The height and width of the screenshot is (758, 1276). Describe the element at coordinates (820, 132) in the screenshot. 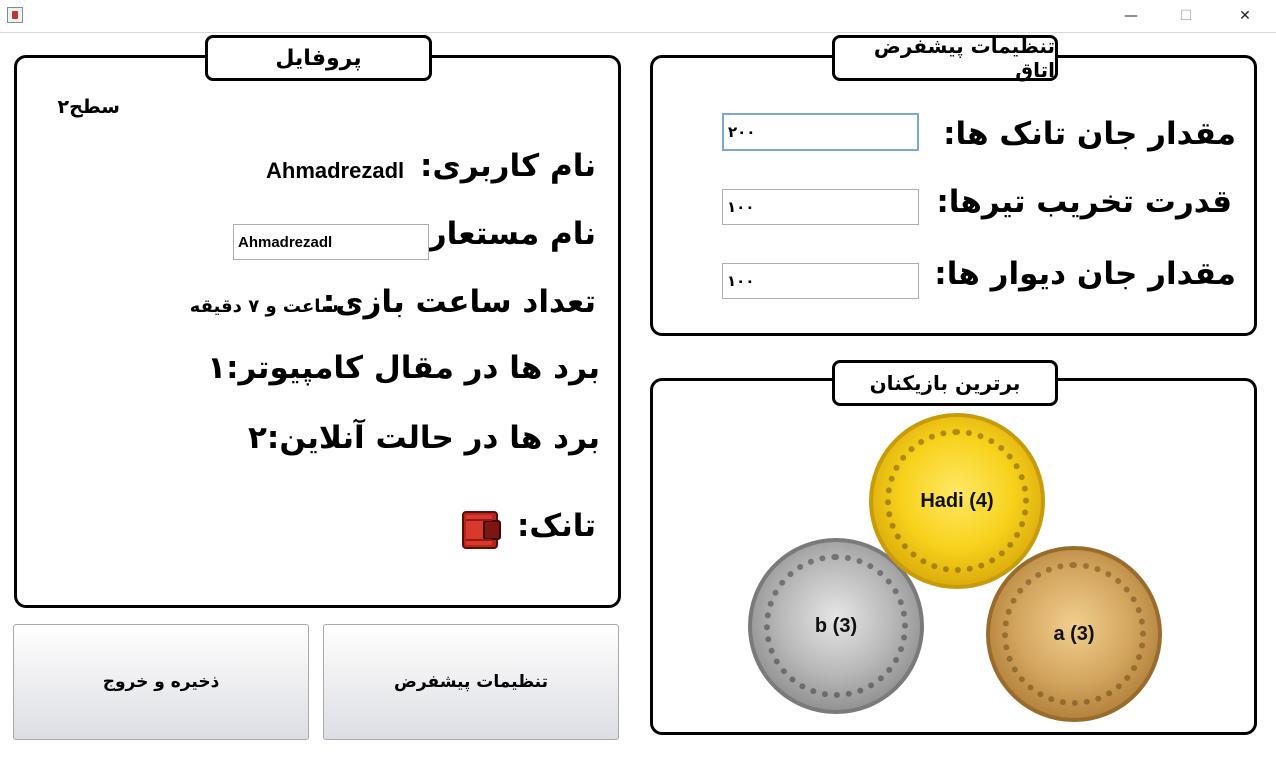

I see `tank-hp-input: ۲۰۰` at that location.